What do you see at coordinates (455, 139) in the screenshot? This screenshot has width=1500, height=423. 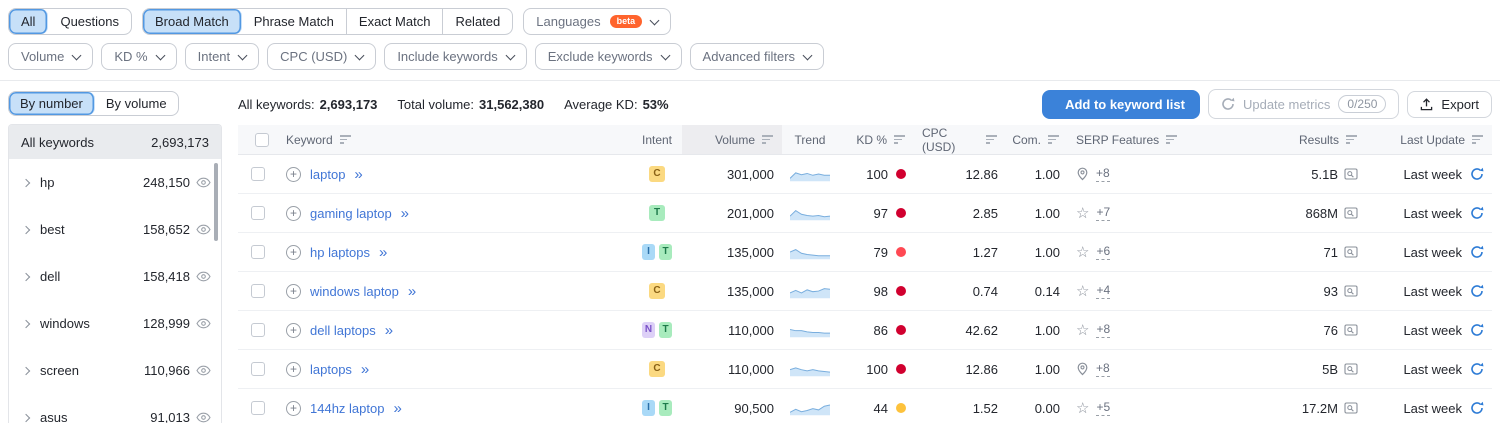 I see `column-header-keyword: Keyword` at bounding box center [455, 139].